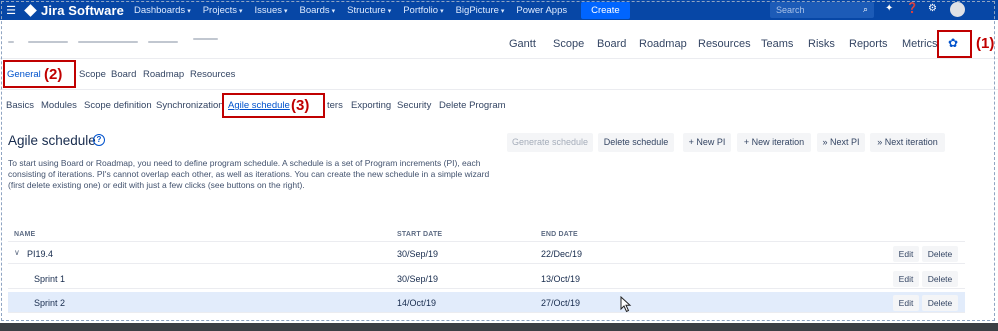 The width and height of the screenshot is (998, 331). What do you see at coordinates (663, 44) in the screenshot?
I see `project-nav-roadmap: Roadmap` at bounding box center [663, 44].